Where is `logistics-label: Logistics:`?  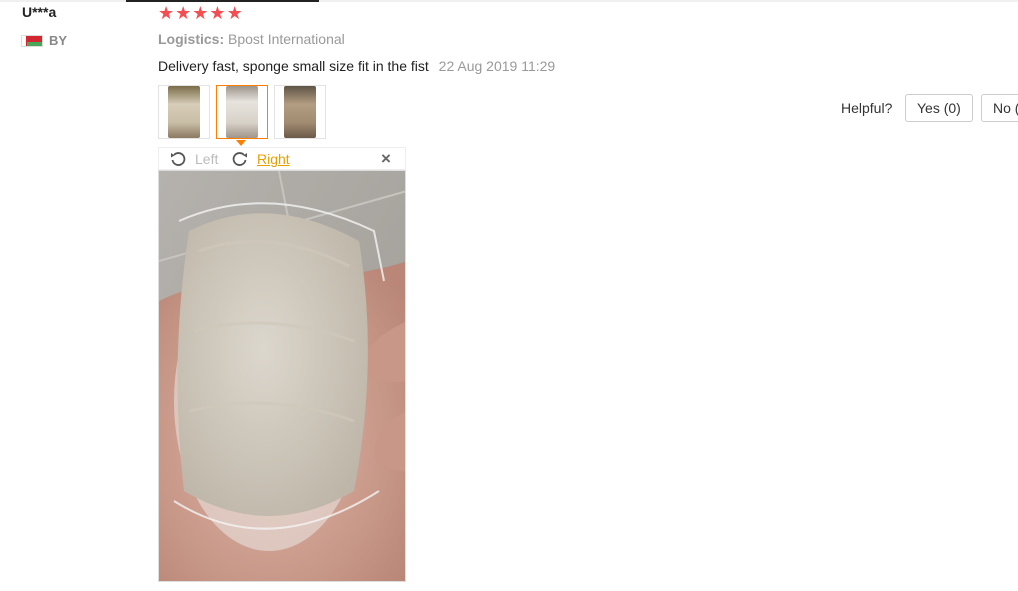 logistics-label: Logistics: is located at coordinates (191, 39).